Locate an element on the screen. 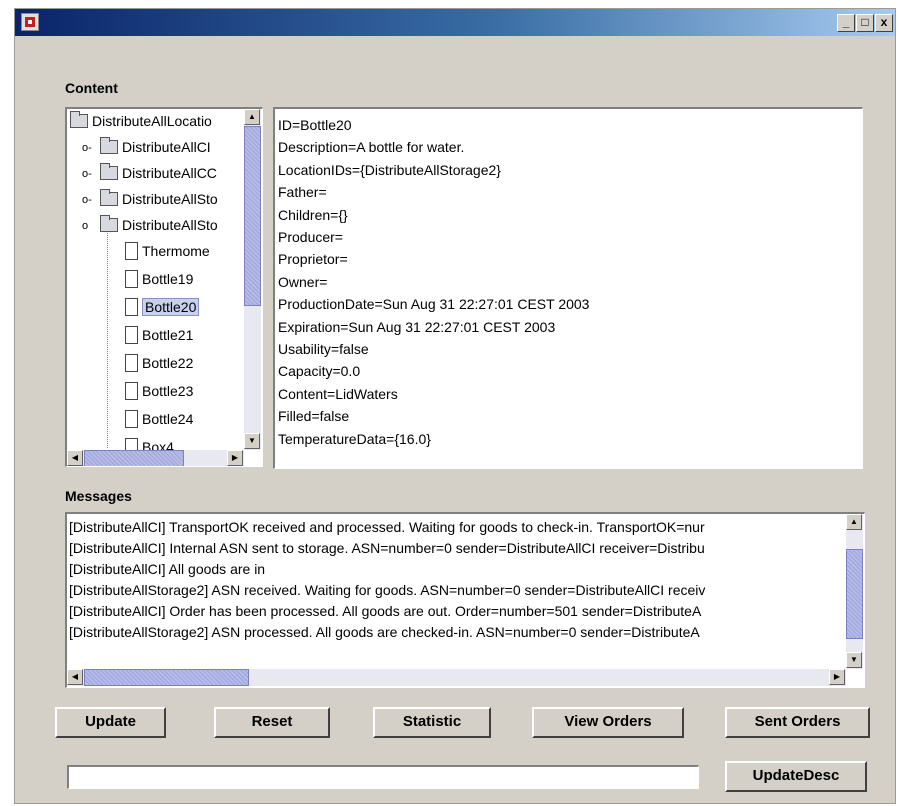 The image size is (899, 806). messages-label: Messages is located at coordinates (98, 496).